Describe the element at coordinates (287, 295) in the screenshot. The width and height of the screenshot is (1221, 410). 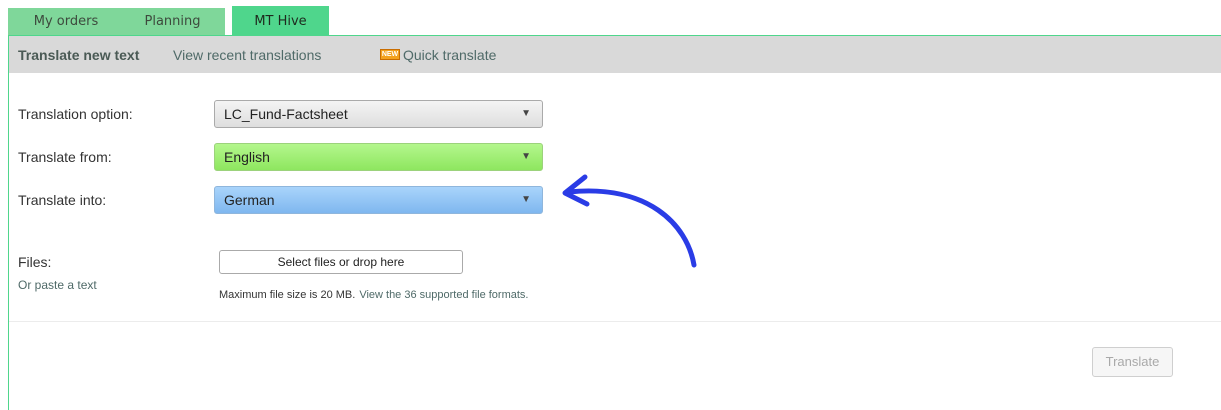
I see `max-file-size-text: Maximum file size is 20 MB.` at that location.